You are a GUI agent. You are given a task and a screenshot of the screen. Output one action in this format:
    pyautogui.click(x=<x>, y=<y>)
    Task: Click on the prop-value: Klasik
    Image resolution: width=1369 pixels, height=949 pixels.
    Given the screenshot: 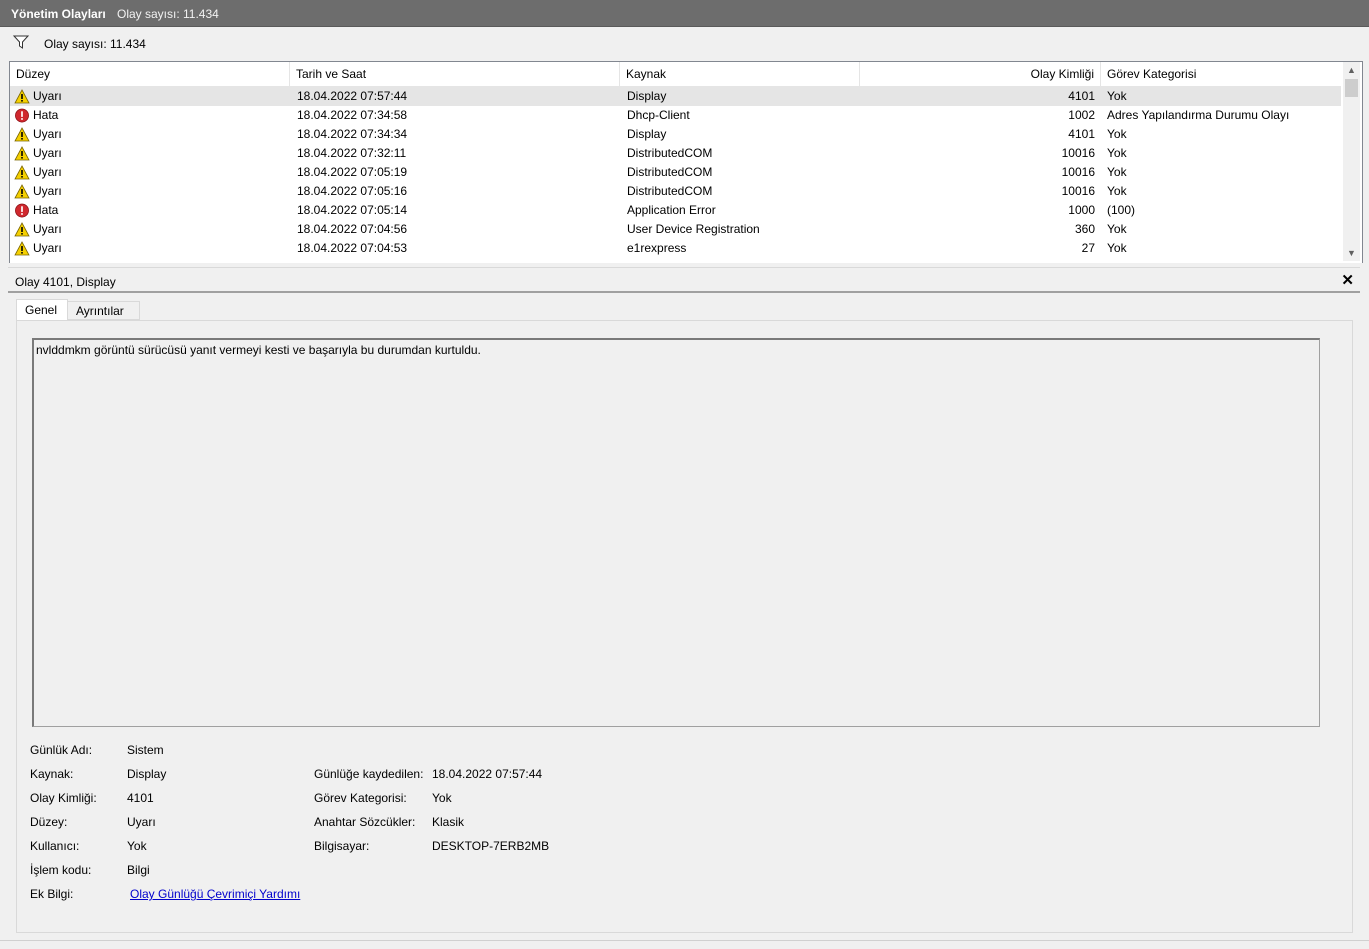 What is the action you would take?
    pyautogui.click(x=448, y=822)
    